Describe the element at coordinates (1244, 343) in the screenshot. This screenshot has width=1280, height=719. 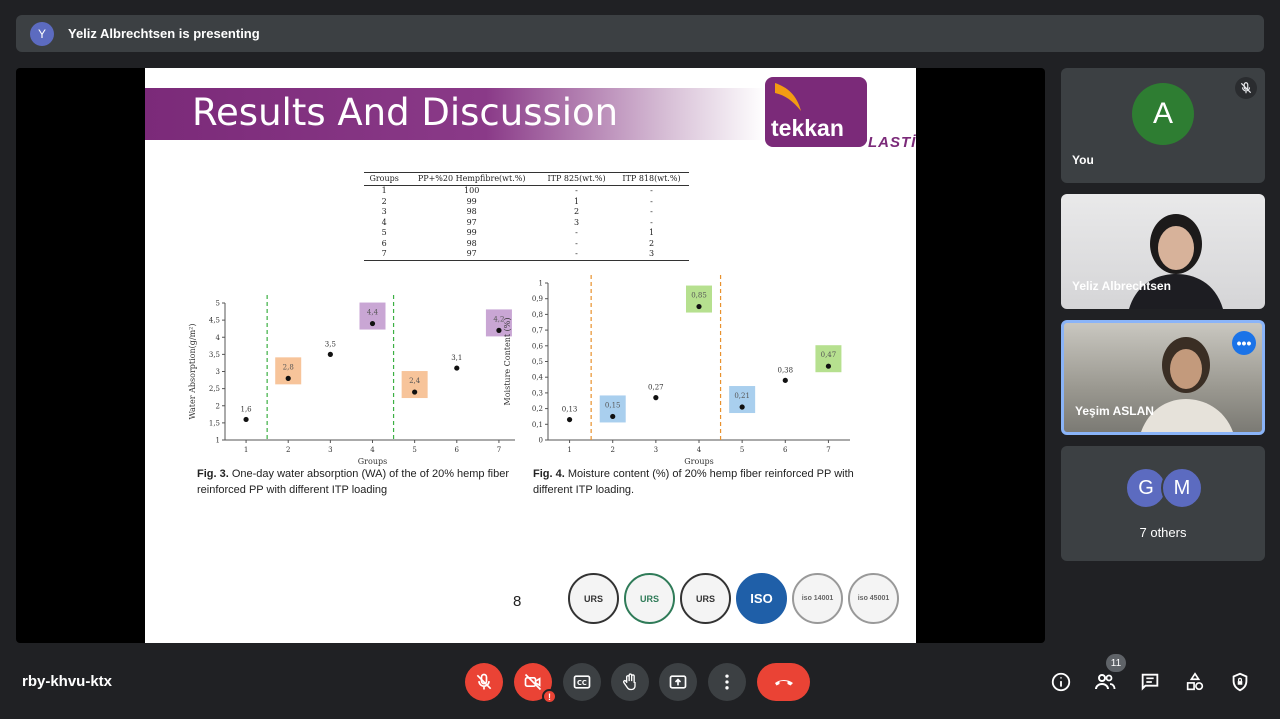
I see `more-options-button: •••` at that location.